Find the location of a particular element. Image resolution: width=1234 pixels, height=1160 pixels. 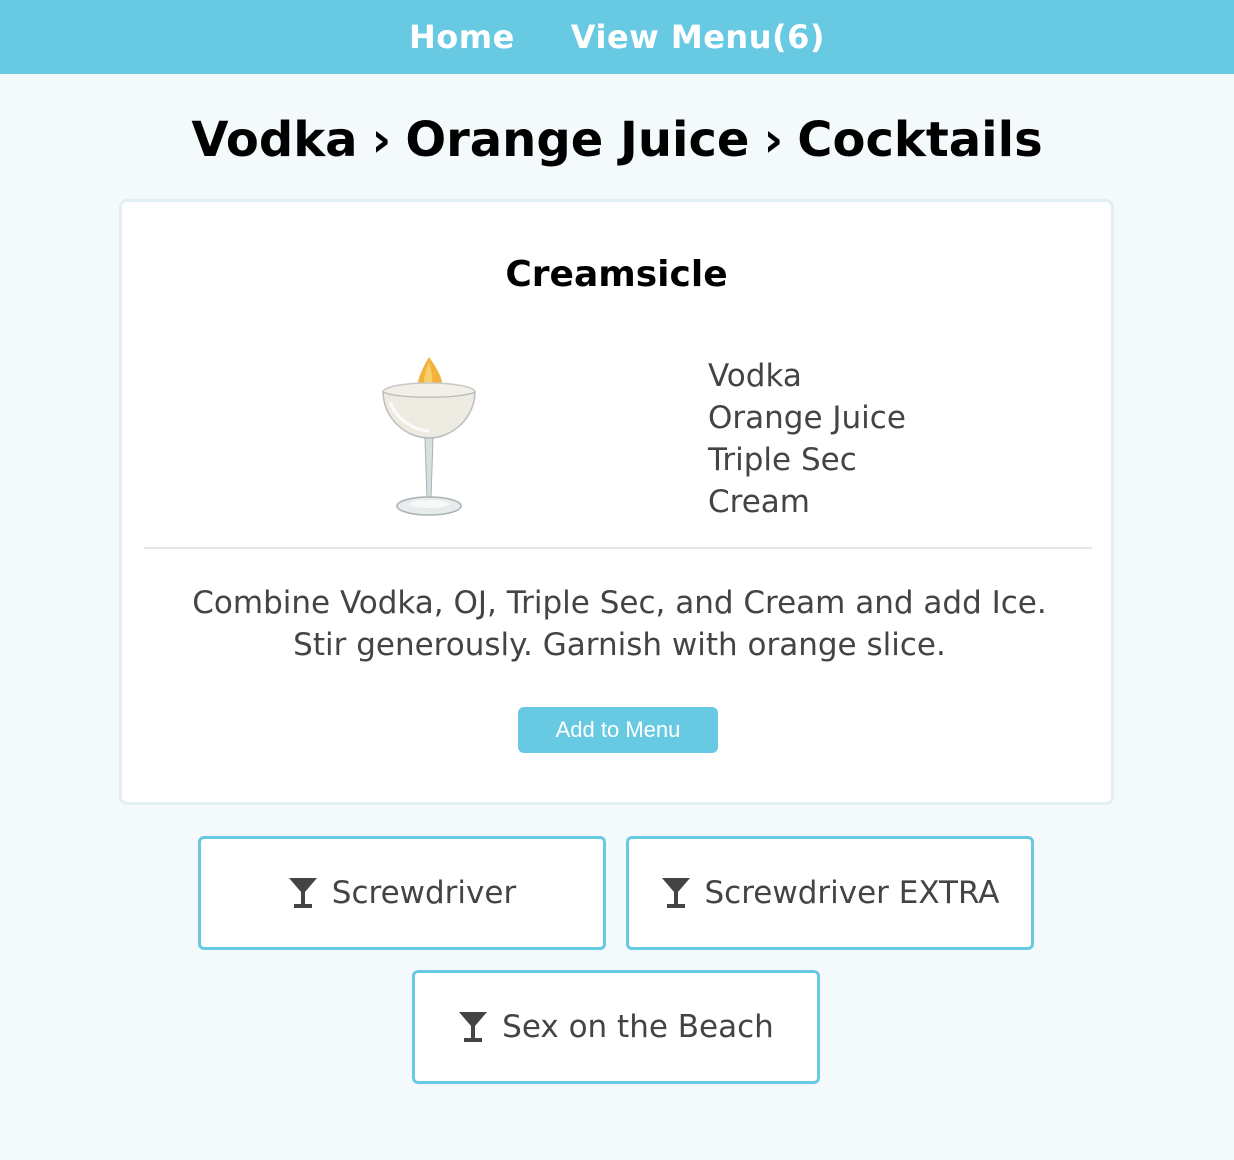

cocktail-name: Creamsicle is located at coordinates (616, 274).